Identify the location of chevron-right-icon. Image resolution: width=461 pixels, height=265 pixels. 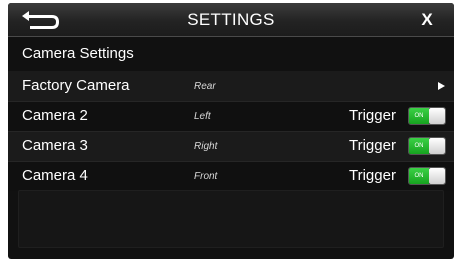
(441, 86).